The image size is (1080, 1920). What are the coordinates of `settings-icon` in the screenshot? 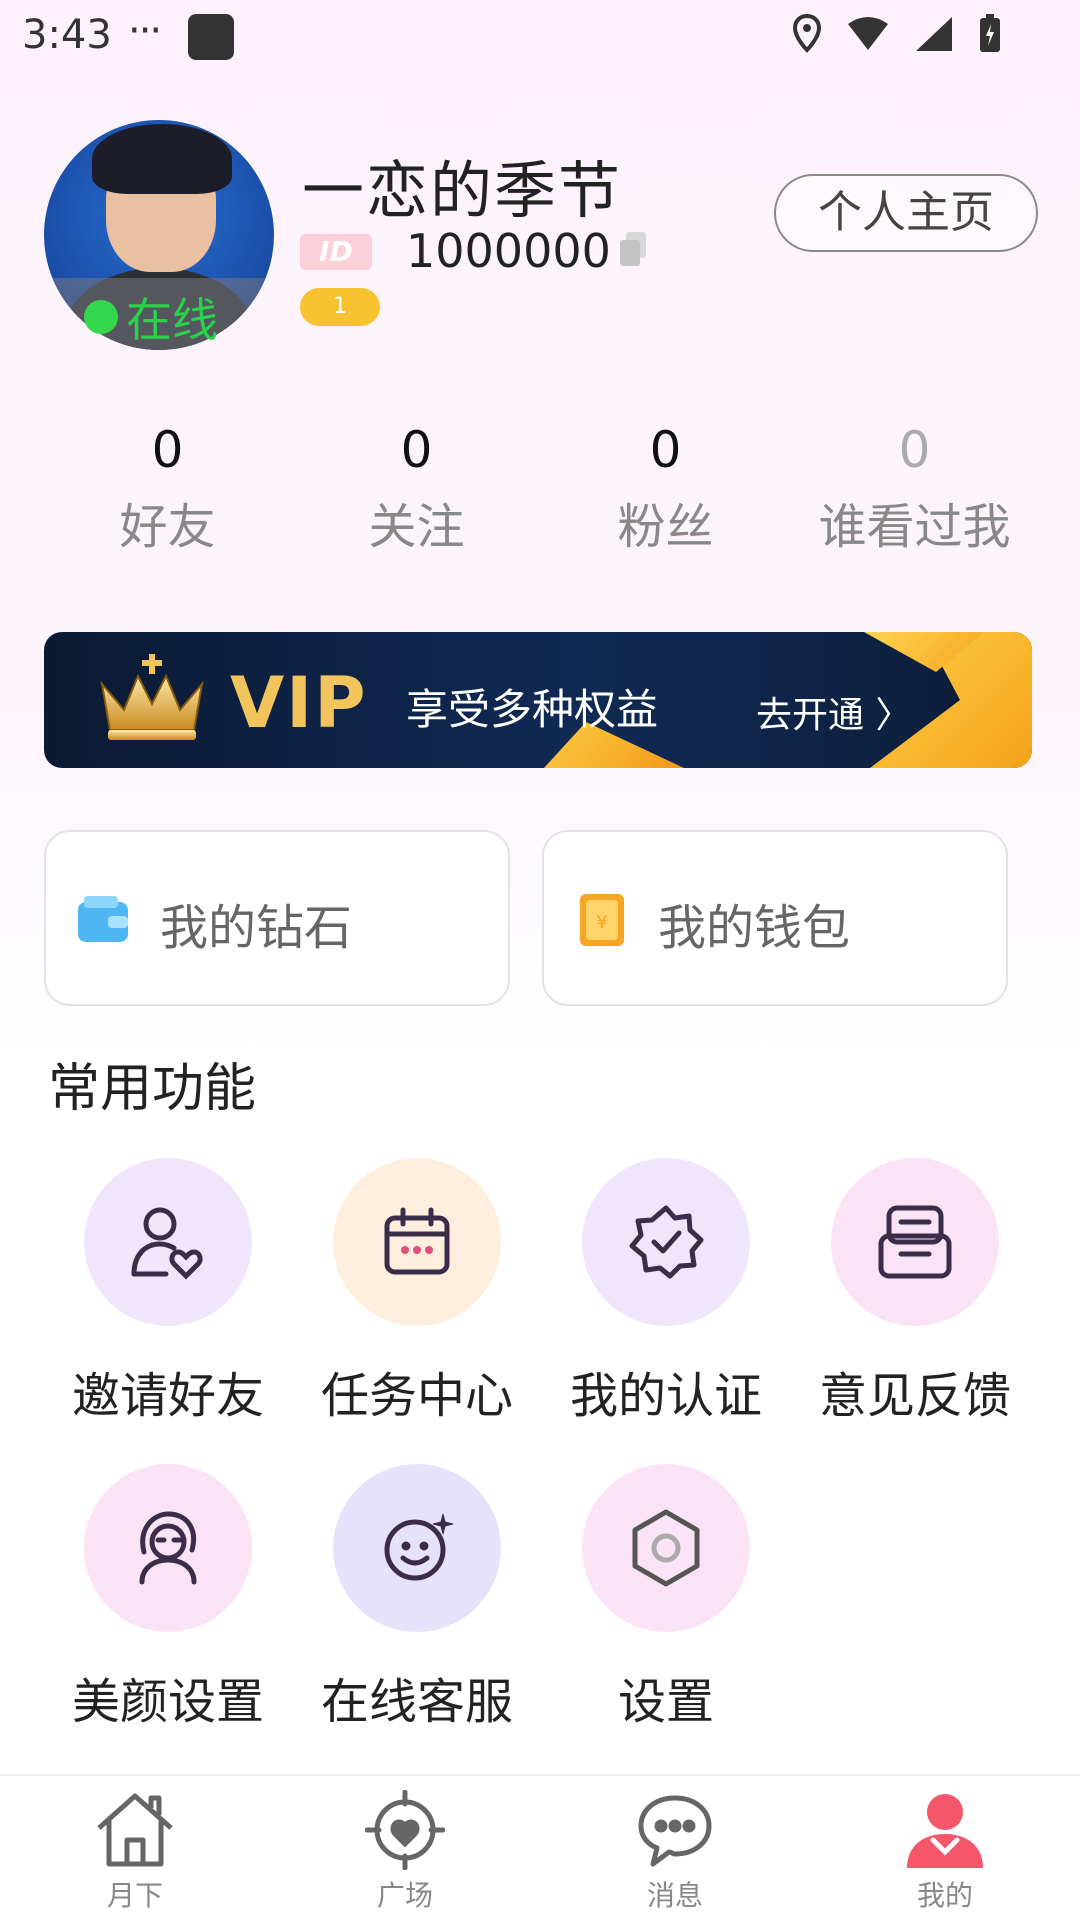 It's located at (666, 1548).